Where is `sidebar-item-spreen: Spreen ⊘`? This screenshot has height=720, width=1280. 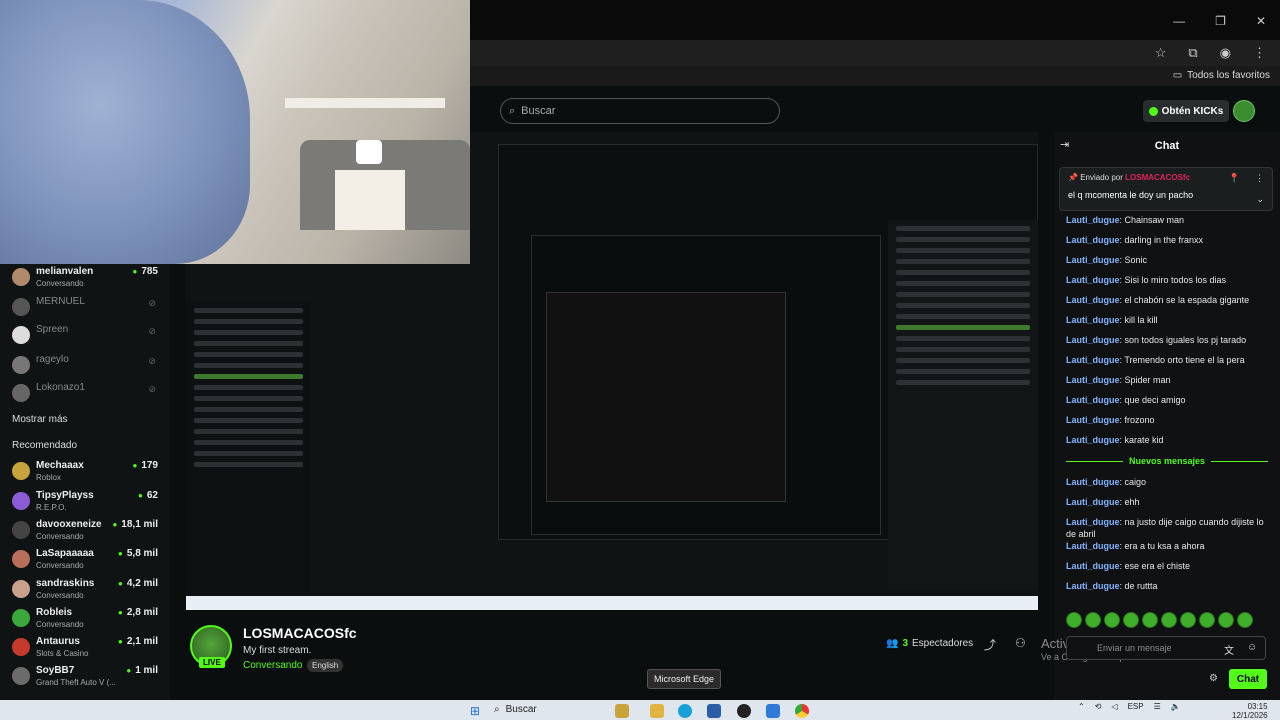
sidebar-item-spreen: Spreen ⊘ is located at coordinates (87, 336).